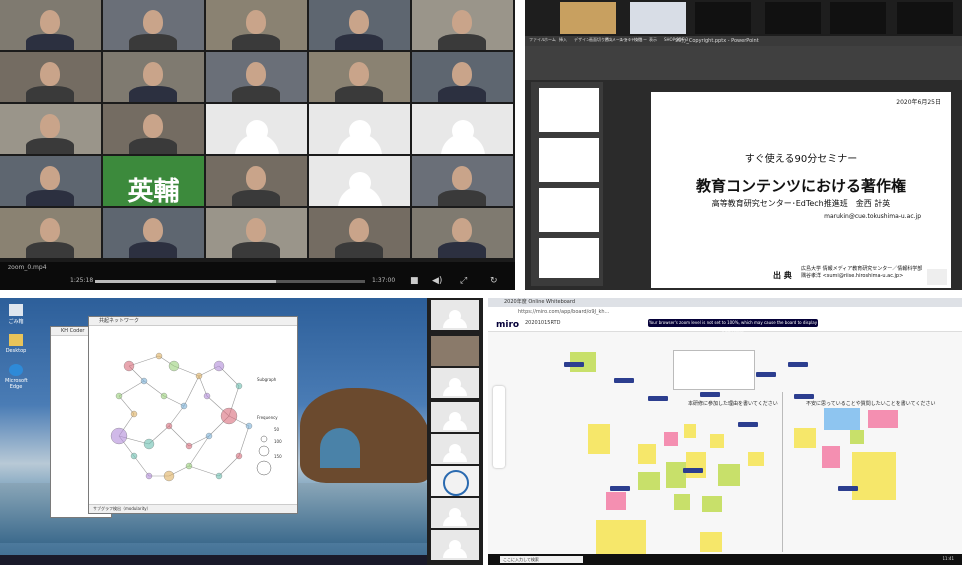 The image size is (962, 565). What do you see at coordinates (494, 281) in the screenshot?
I see `loop-icon: ↻` at bounding box center [494, 281].